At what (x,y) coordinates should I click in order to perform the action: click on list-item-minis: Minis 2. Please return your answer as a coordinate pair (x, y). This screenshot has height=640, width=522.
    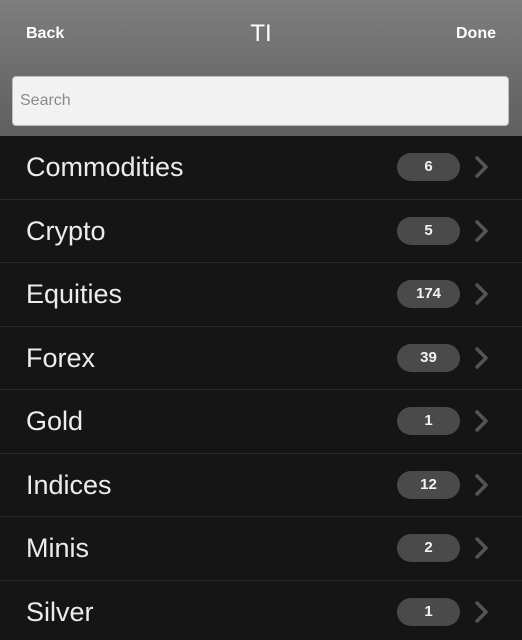
    Looking at the image, I should click on (261, 549).